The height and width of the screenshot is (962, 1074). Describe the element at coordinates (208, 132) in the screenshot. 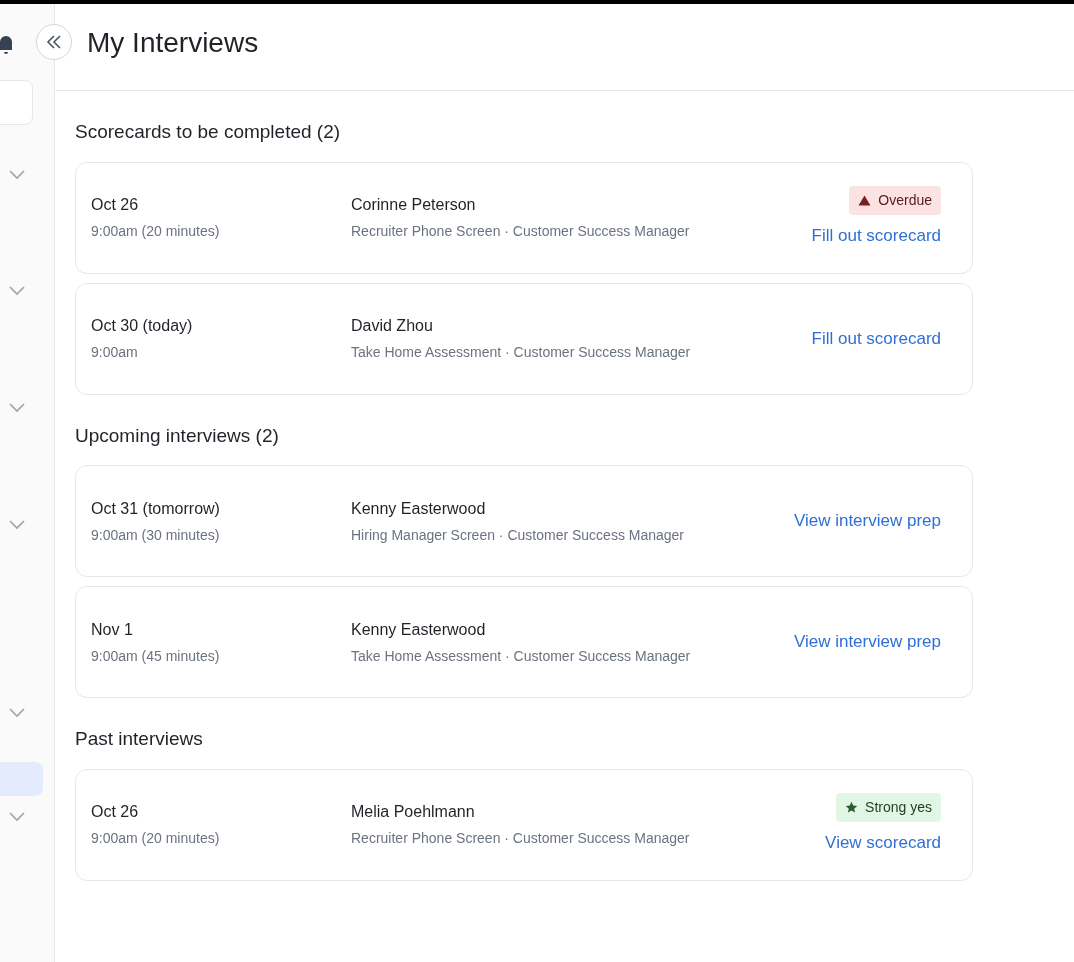

I see `section-heading: Scorecards to be completed (2)` at that location.